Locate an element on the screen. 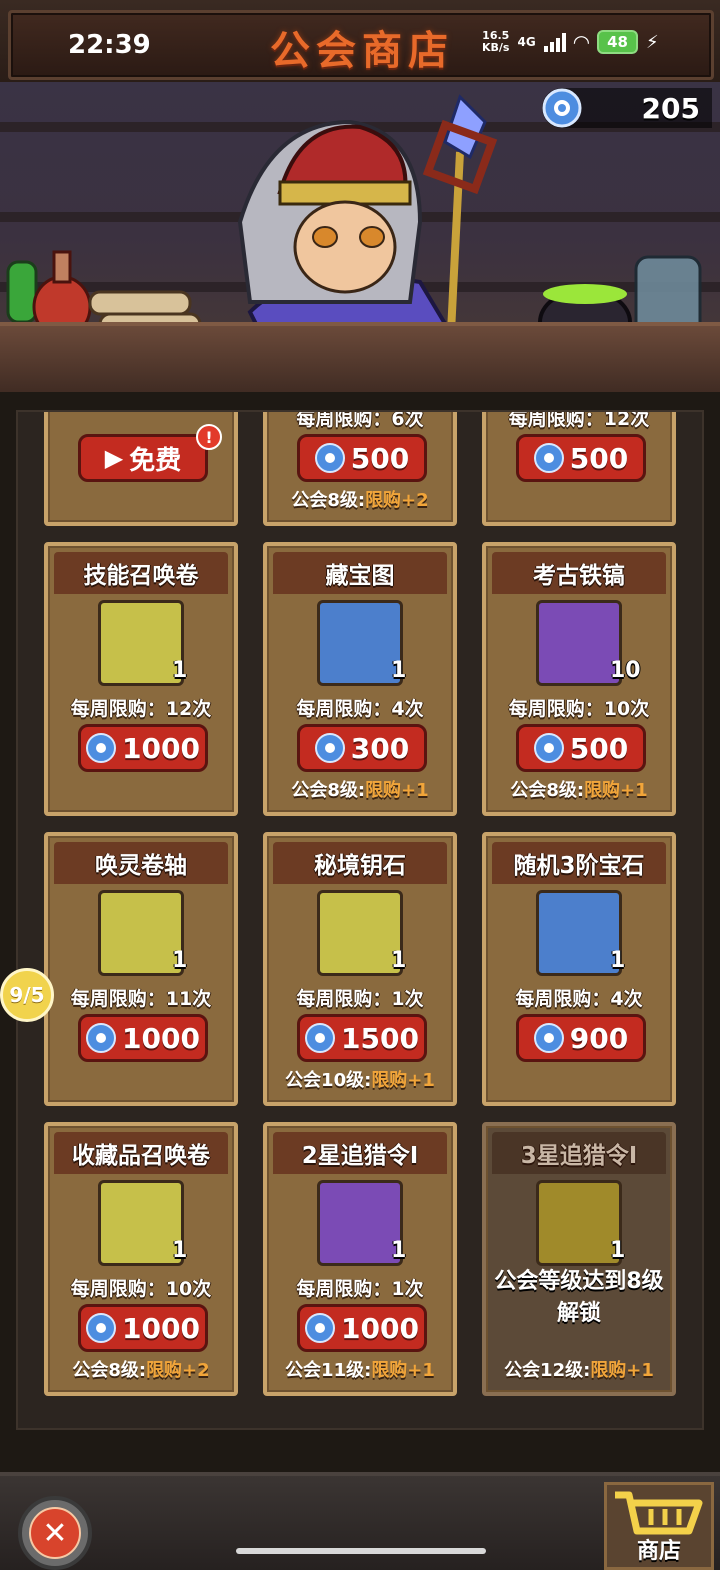 The image size is (720, 1570). currency-display: 205 is located at coordinates (627, 108).